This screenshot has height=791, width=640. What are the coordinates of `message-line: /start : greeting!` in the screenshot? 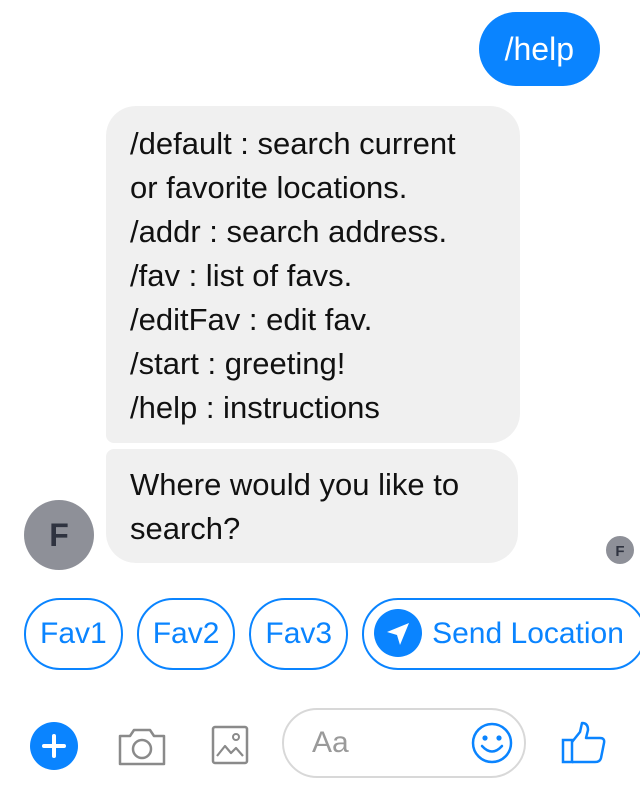 It's located at (238, 363).